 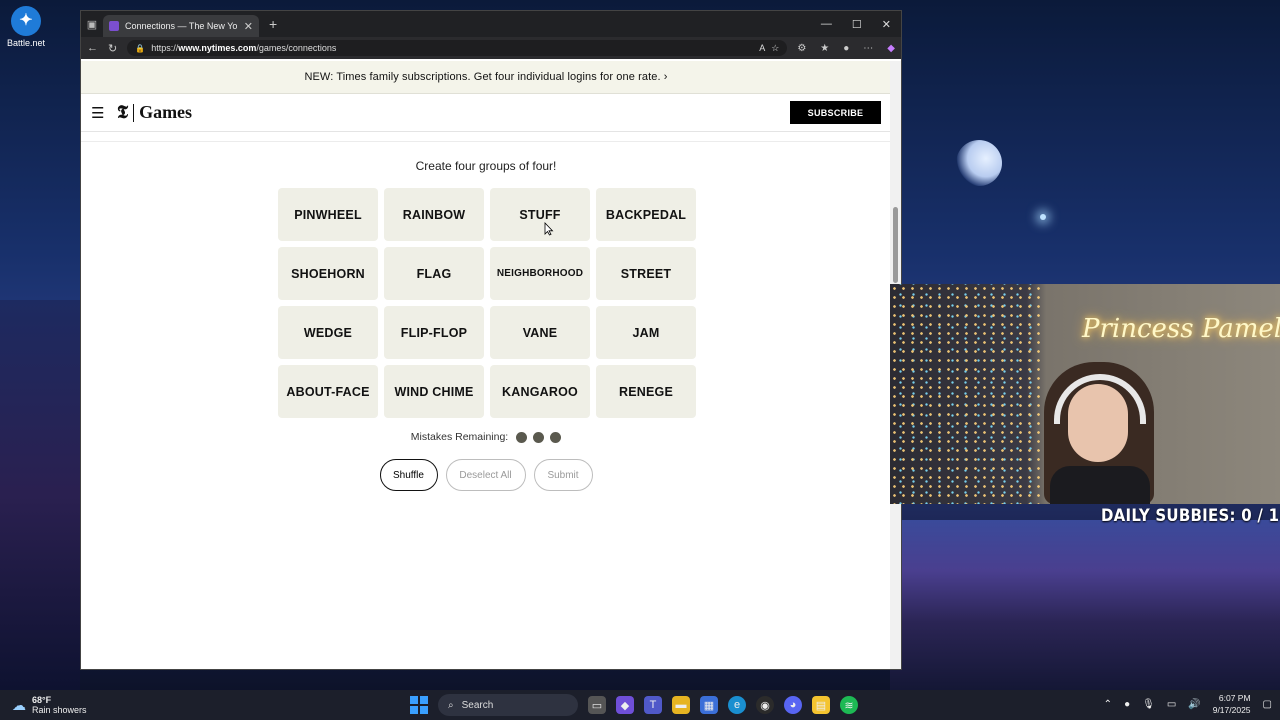 I want to click on temperature: 68°F, so click(x=42, y=700).